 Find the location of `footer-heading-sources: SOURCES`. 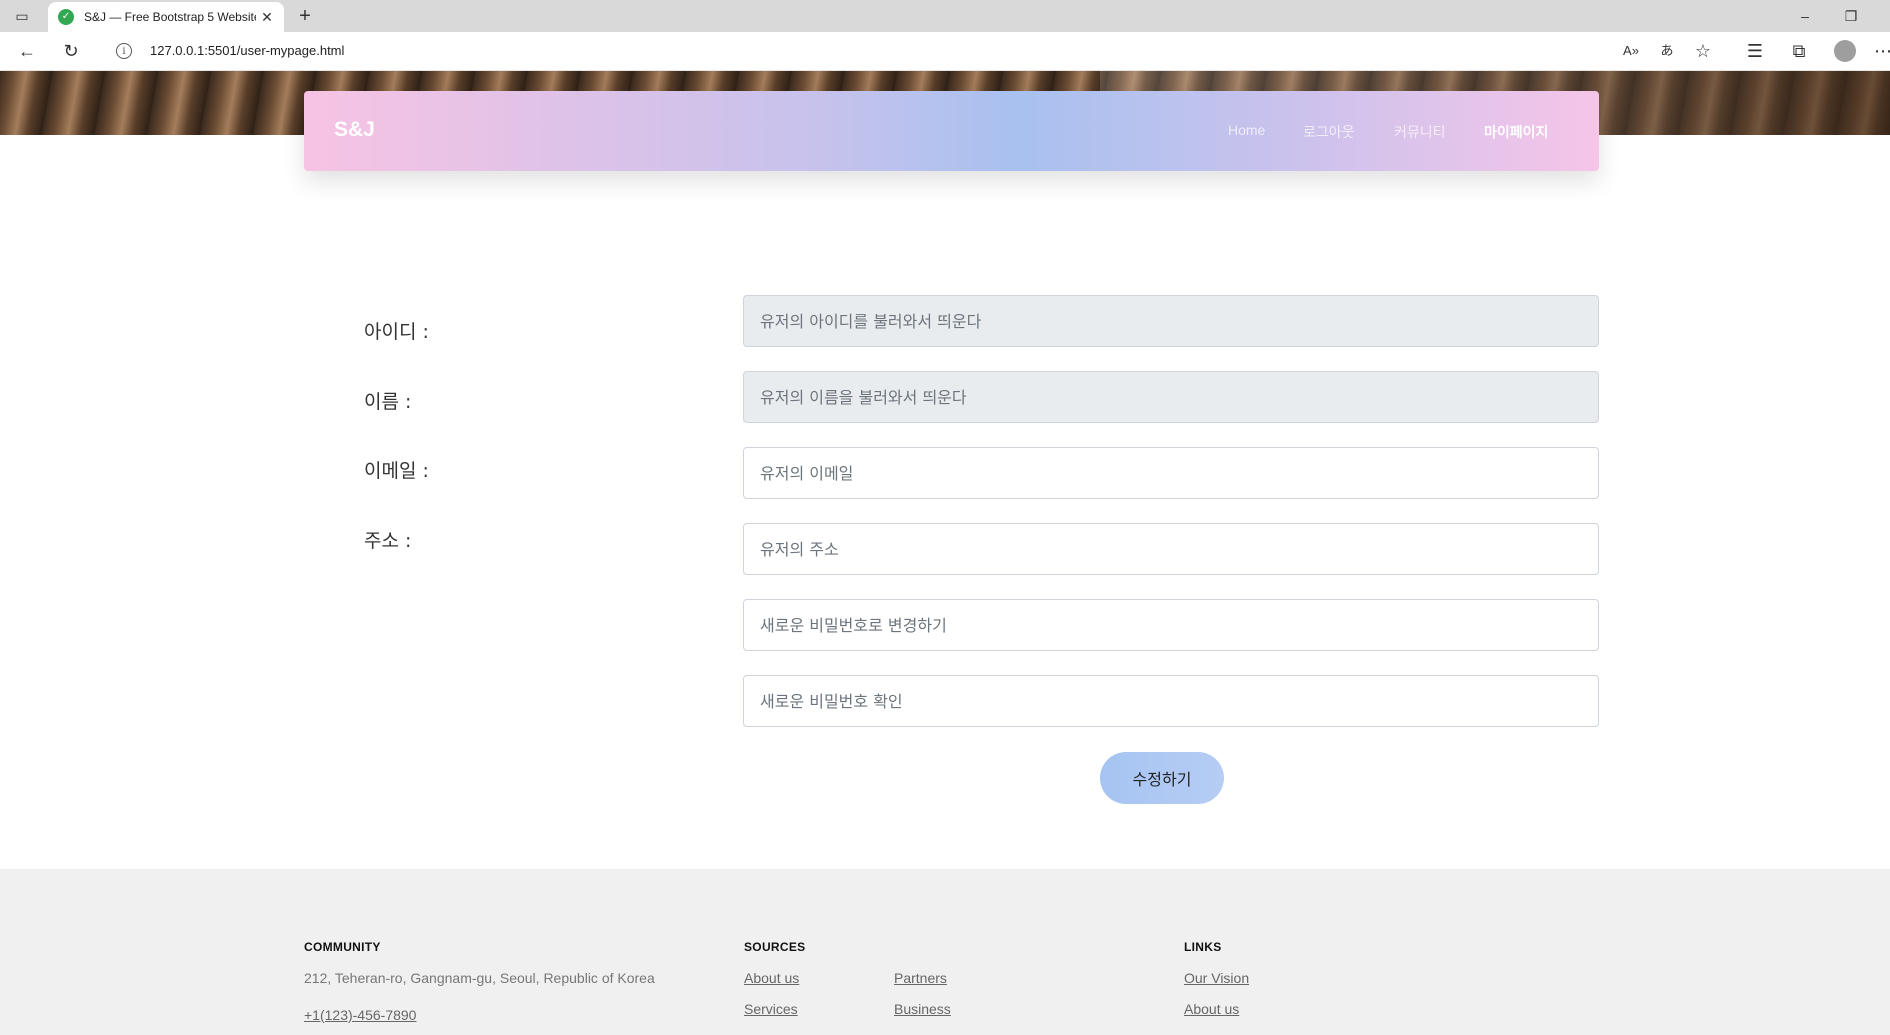

footer-heading-sources: SOURCES is located at coordinates (775, 947).